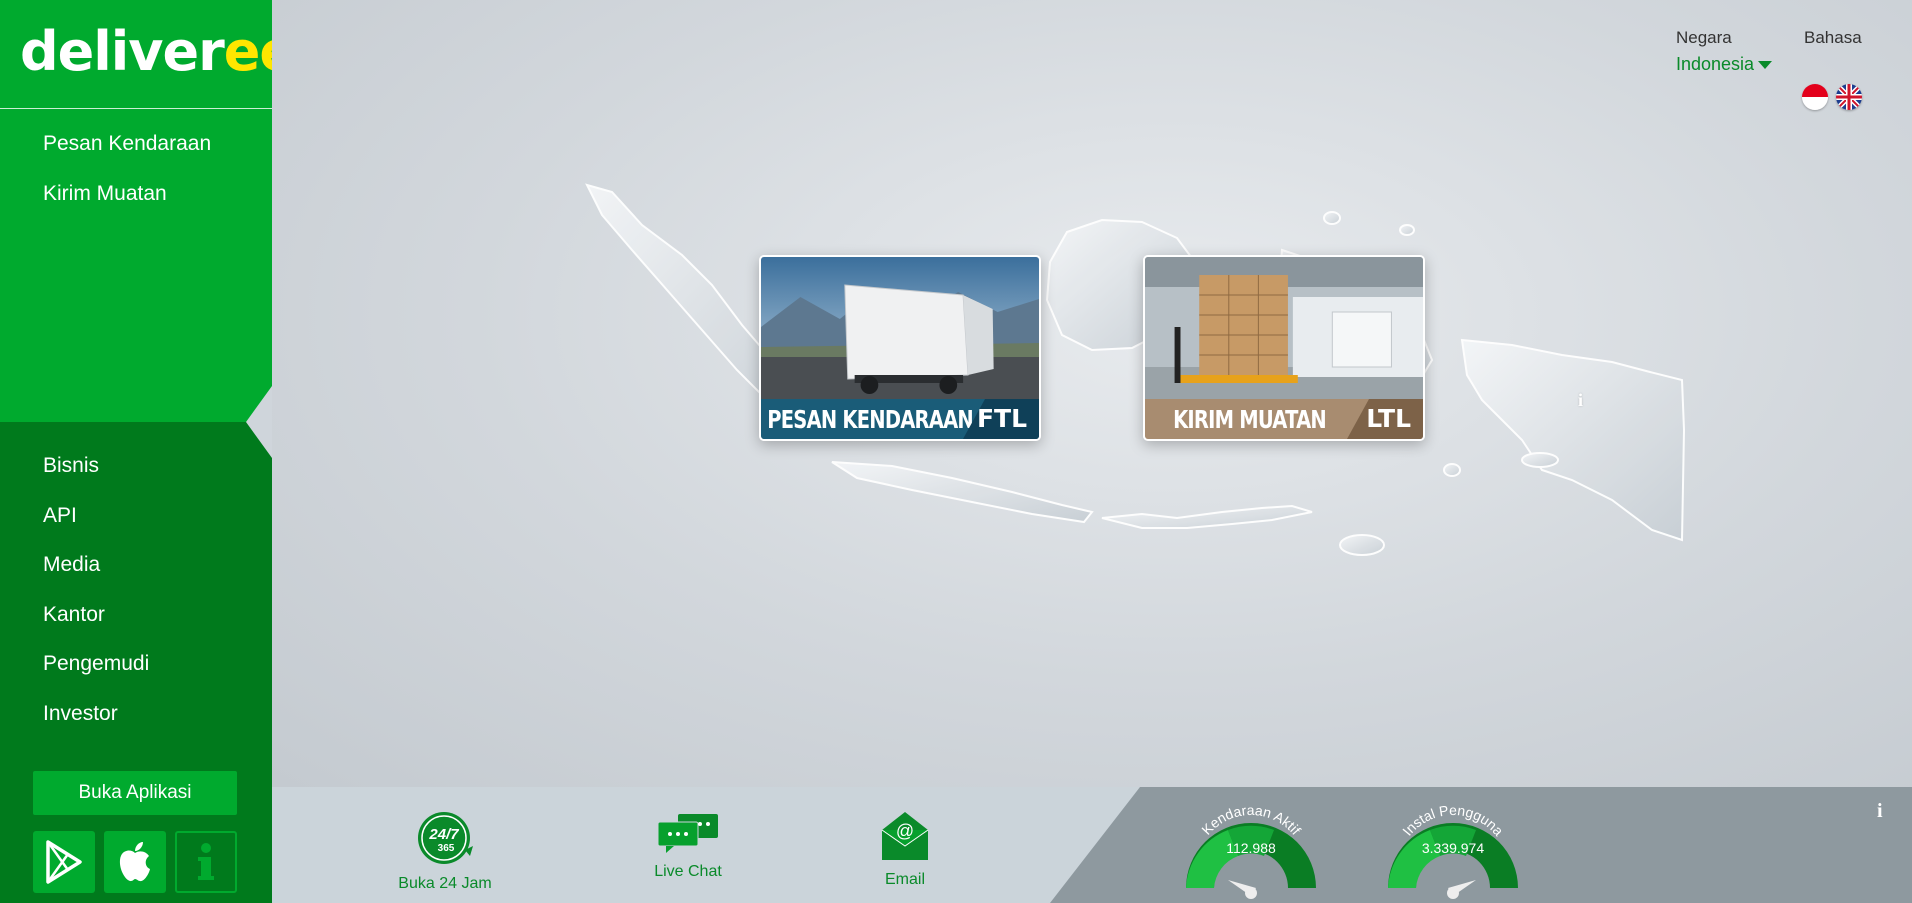  I want to click on chat-bubbles-icon, so click(687, 833).